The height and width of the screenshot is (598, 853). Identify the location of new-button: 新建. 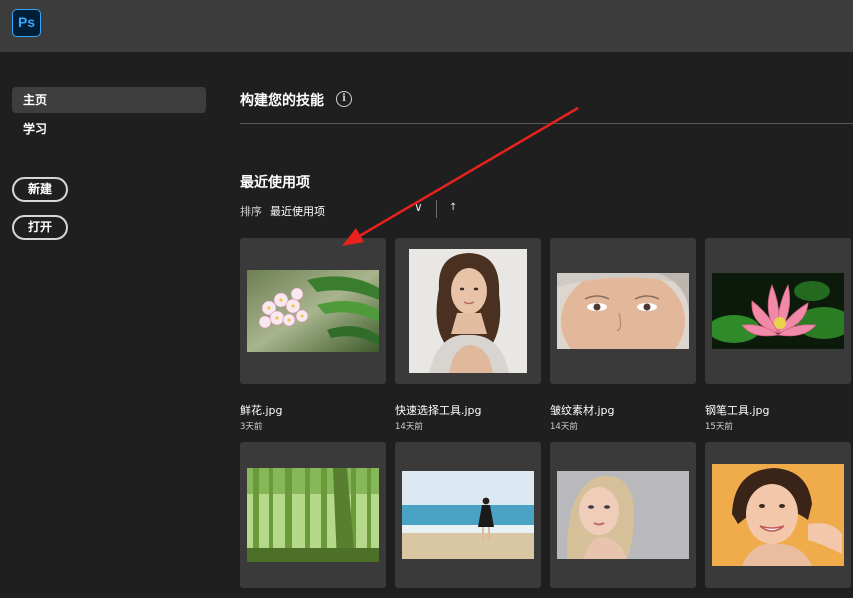
(40, 189).